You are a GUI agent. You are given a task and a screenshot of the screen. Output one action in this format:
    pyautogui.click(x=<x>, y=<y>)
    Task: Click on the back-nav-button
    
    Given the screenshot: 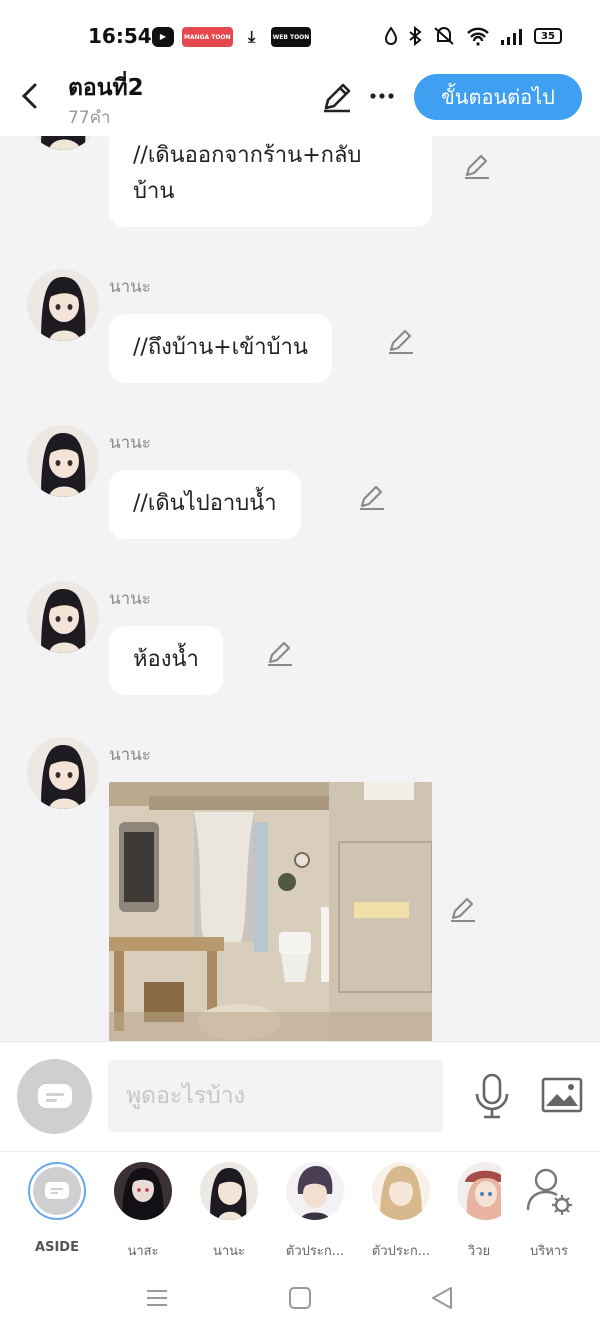 What is the action you would take?
    pyautogui.click(x=443, y=1298)
    